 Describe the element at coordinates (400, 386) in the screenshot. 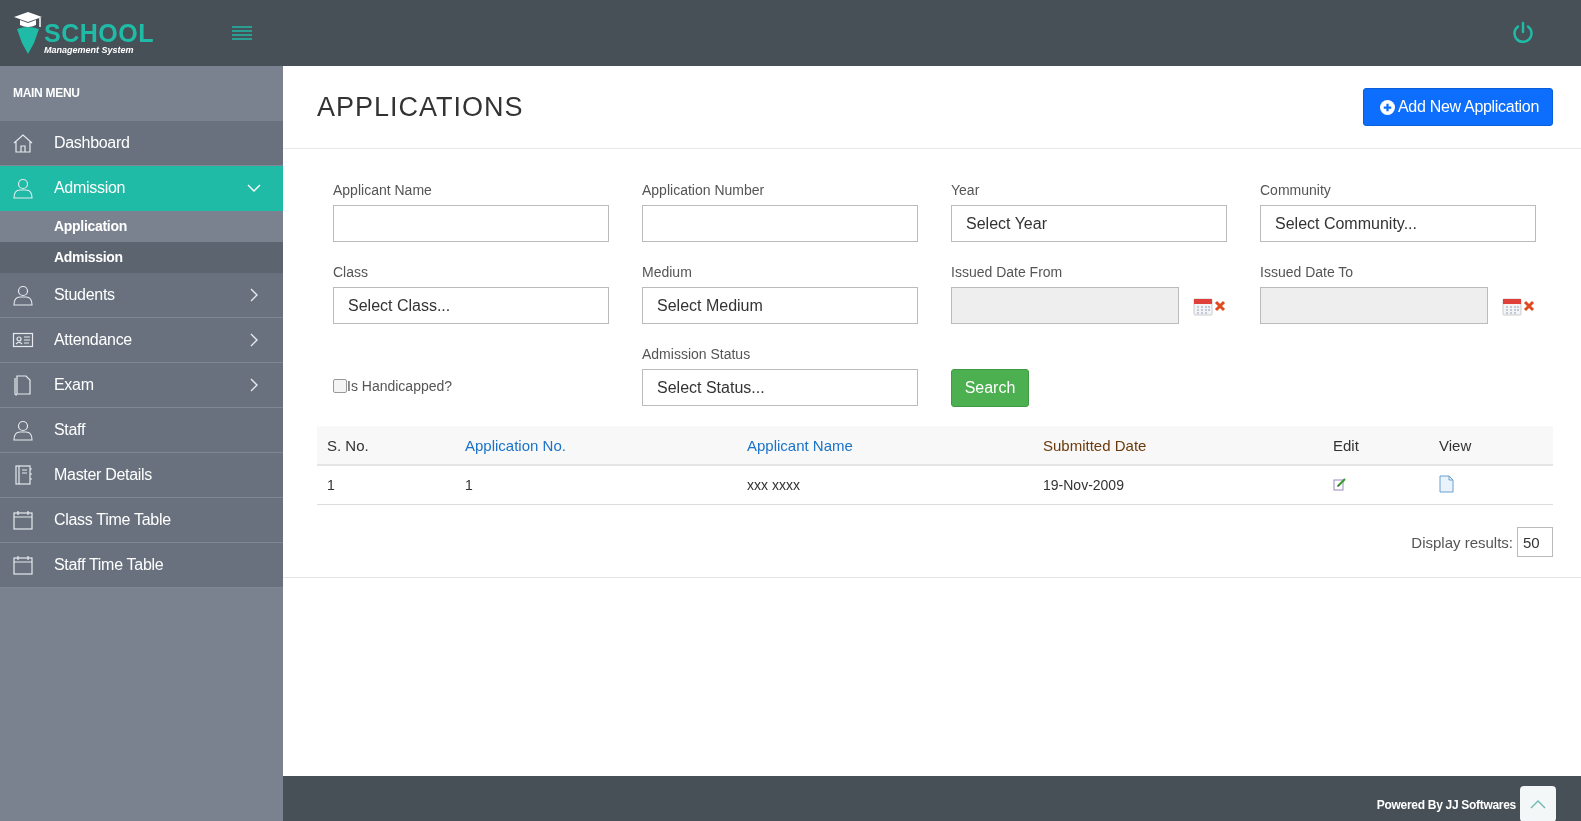

I see `checkbox-label: Is Handicapped?` at that location.